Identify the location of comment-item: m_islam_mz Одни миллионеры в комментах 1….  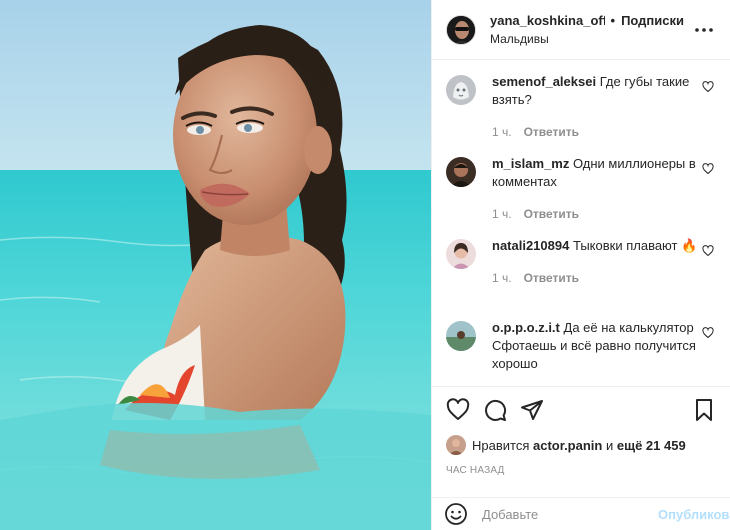
(581, 196).